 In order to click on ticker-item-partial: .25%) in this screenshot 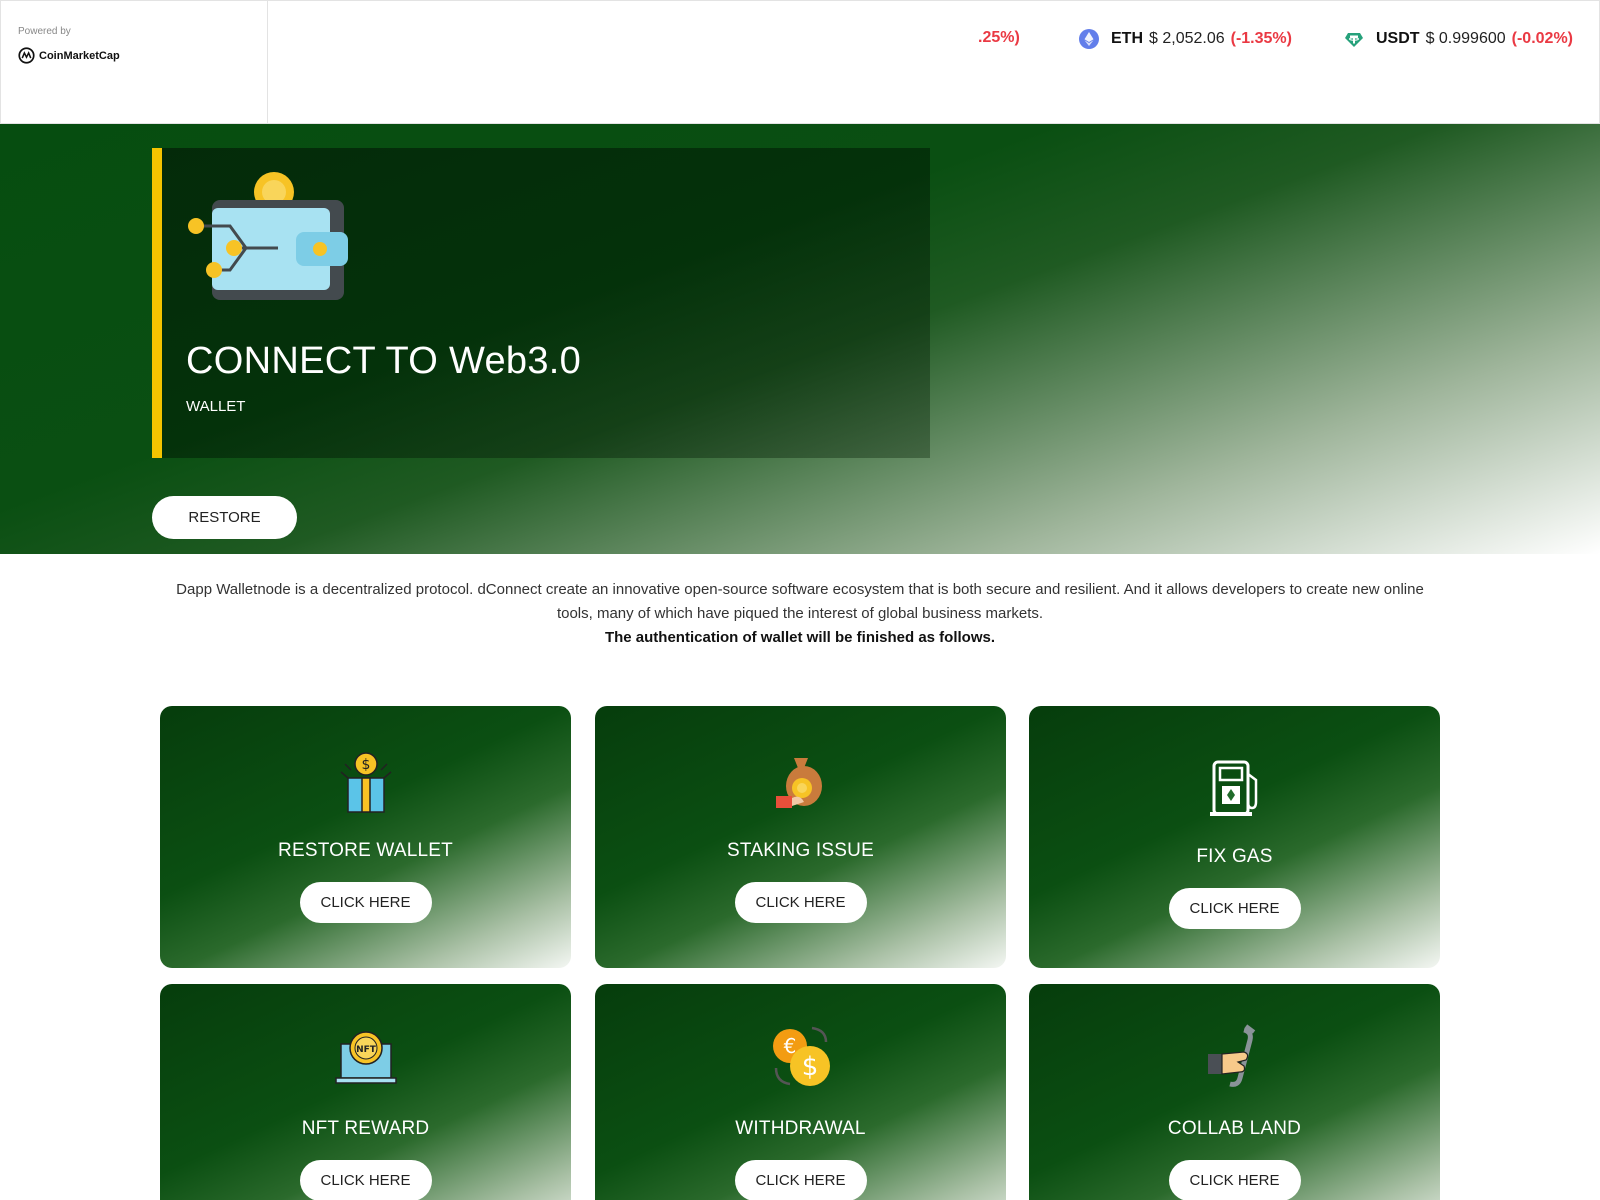, I will do `click(999, 38)`.